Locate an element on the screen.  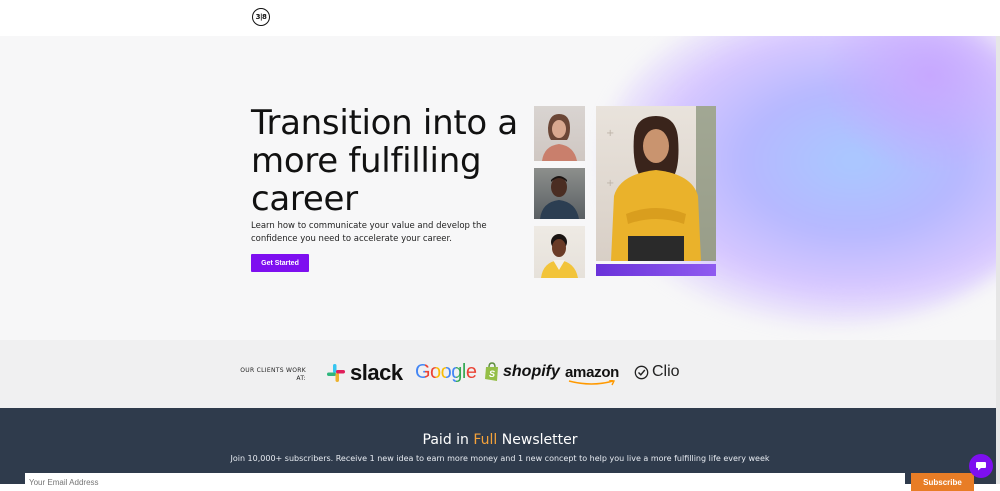
portrait-photo-woman-featured: + + is located at coordinates (656, 183).